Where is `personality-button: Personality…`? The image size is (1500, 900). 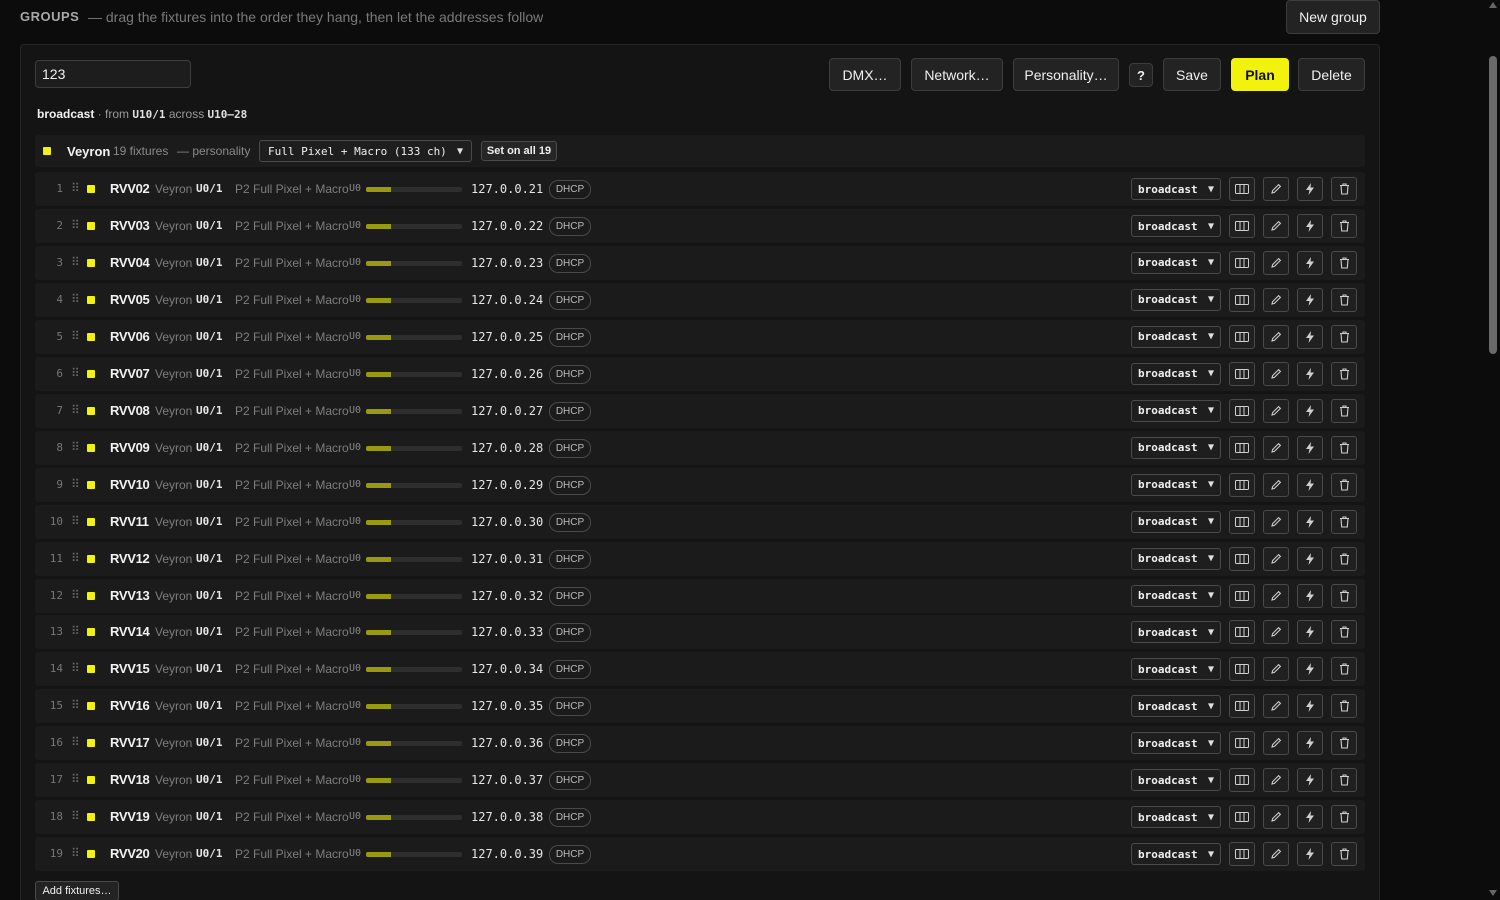
personality-button: Personality… is located at coordinates (1066, 74).